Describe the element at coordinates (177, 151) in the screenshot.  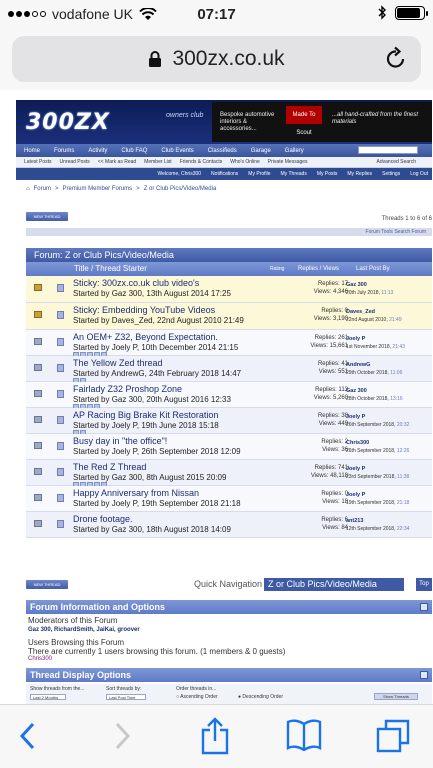
I see `nav-club-events: Club Events` at that location.